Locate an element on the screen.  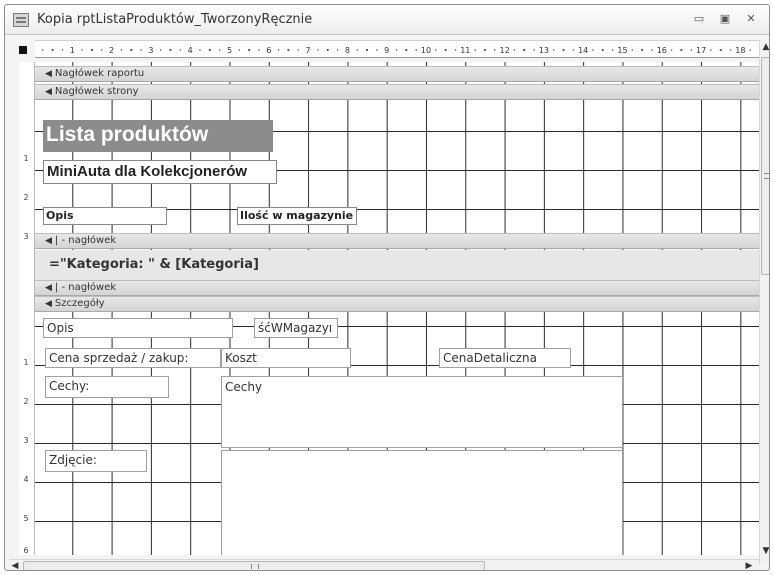
opis-textbox: Opis is located at coordinates (138, 328).